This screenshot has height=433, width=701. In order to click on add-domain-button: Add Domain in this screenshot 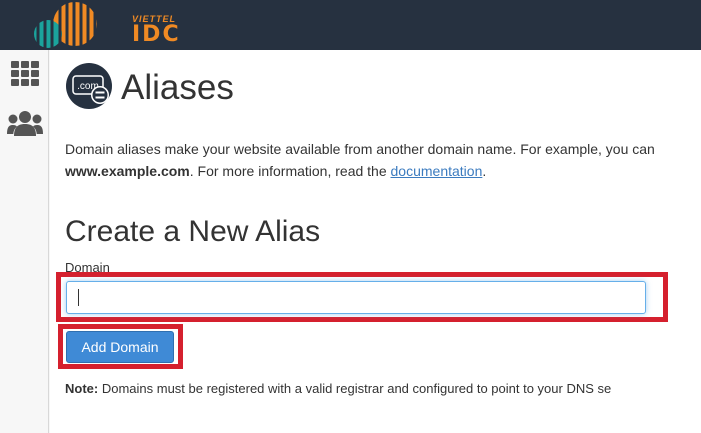, I will do `click(120, 347)`.